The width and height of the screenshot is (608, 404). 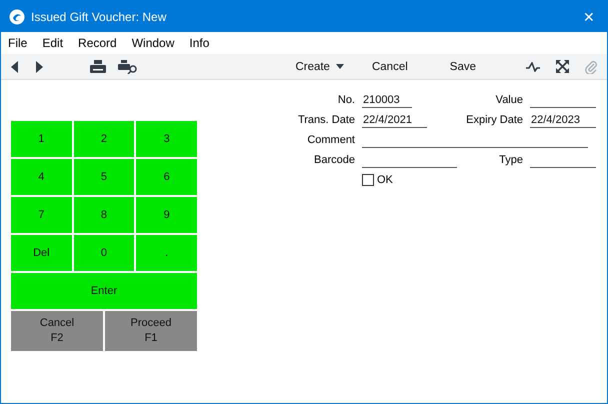 What do you see at coordinates (99, 17) in the screenshot?
I see `window-title: Issued Gift Voucher: New` at bounding box center [99, 17].